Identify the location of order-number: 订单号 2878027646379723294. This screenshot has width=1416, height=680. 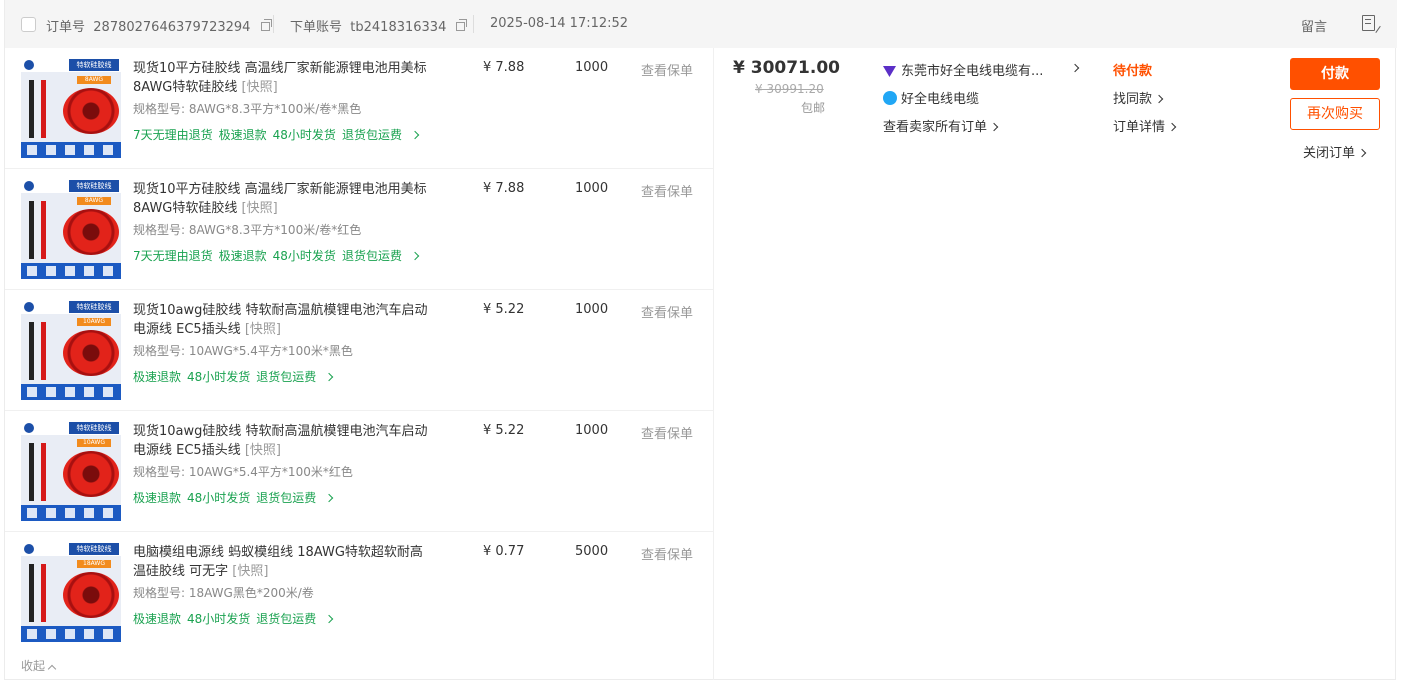
(159, 25).